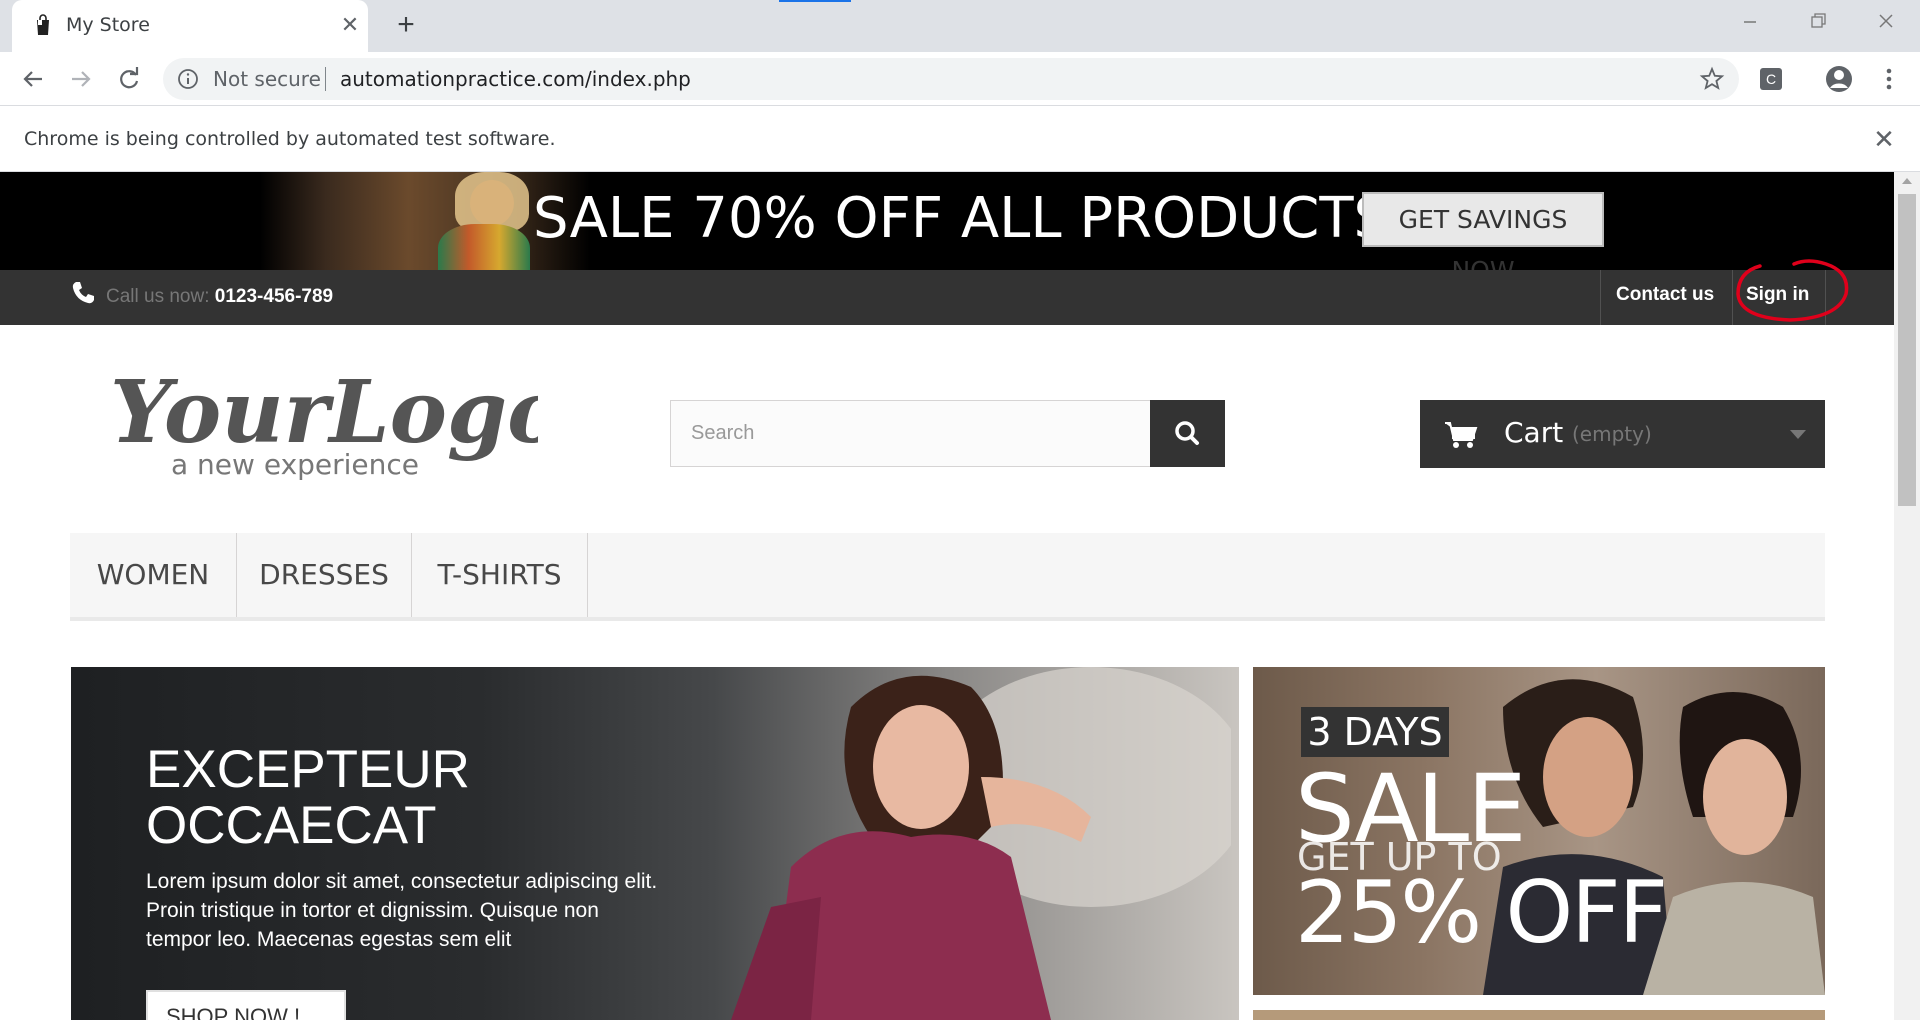 Image resolution: width=1920 pixels, height=1020 pixels. What do you see at coordinates (484, 247) in the screenshot?
I see `promo-model-dress` at bounding box center [484, 247].